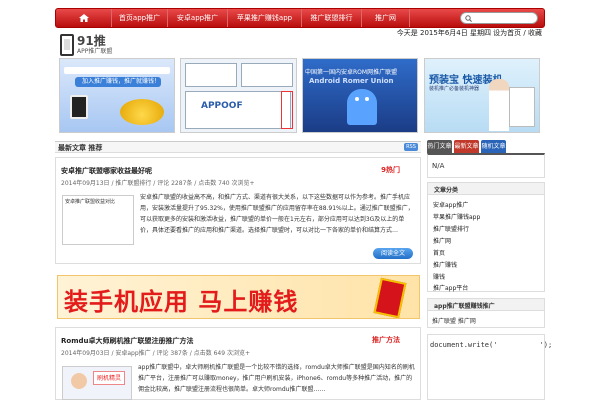 This screenshot has height=400, width=600. Describe the element at coordinates (98, 220) in the screenshot. I see `article-thumbnail: 安卓推广联盟收益对比` at that location.